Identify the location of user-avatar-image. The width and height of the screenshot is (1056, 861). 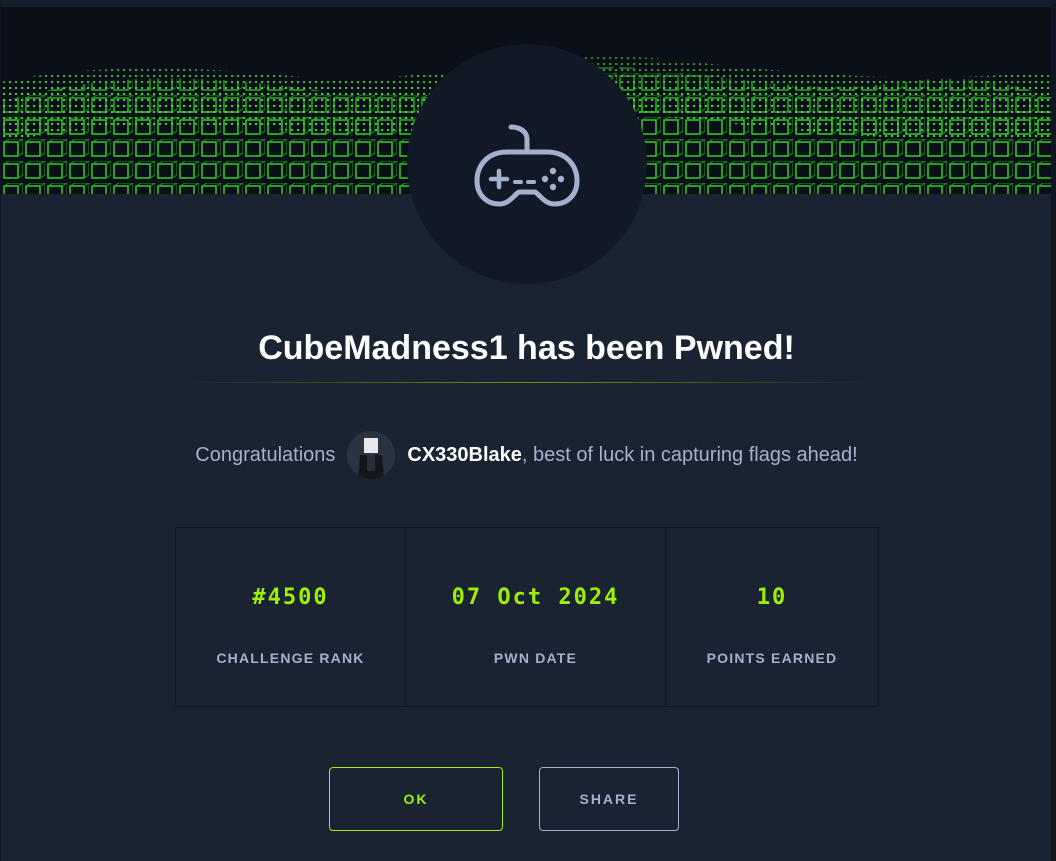
(371, 455).